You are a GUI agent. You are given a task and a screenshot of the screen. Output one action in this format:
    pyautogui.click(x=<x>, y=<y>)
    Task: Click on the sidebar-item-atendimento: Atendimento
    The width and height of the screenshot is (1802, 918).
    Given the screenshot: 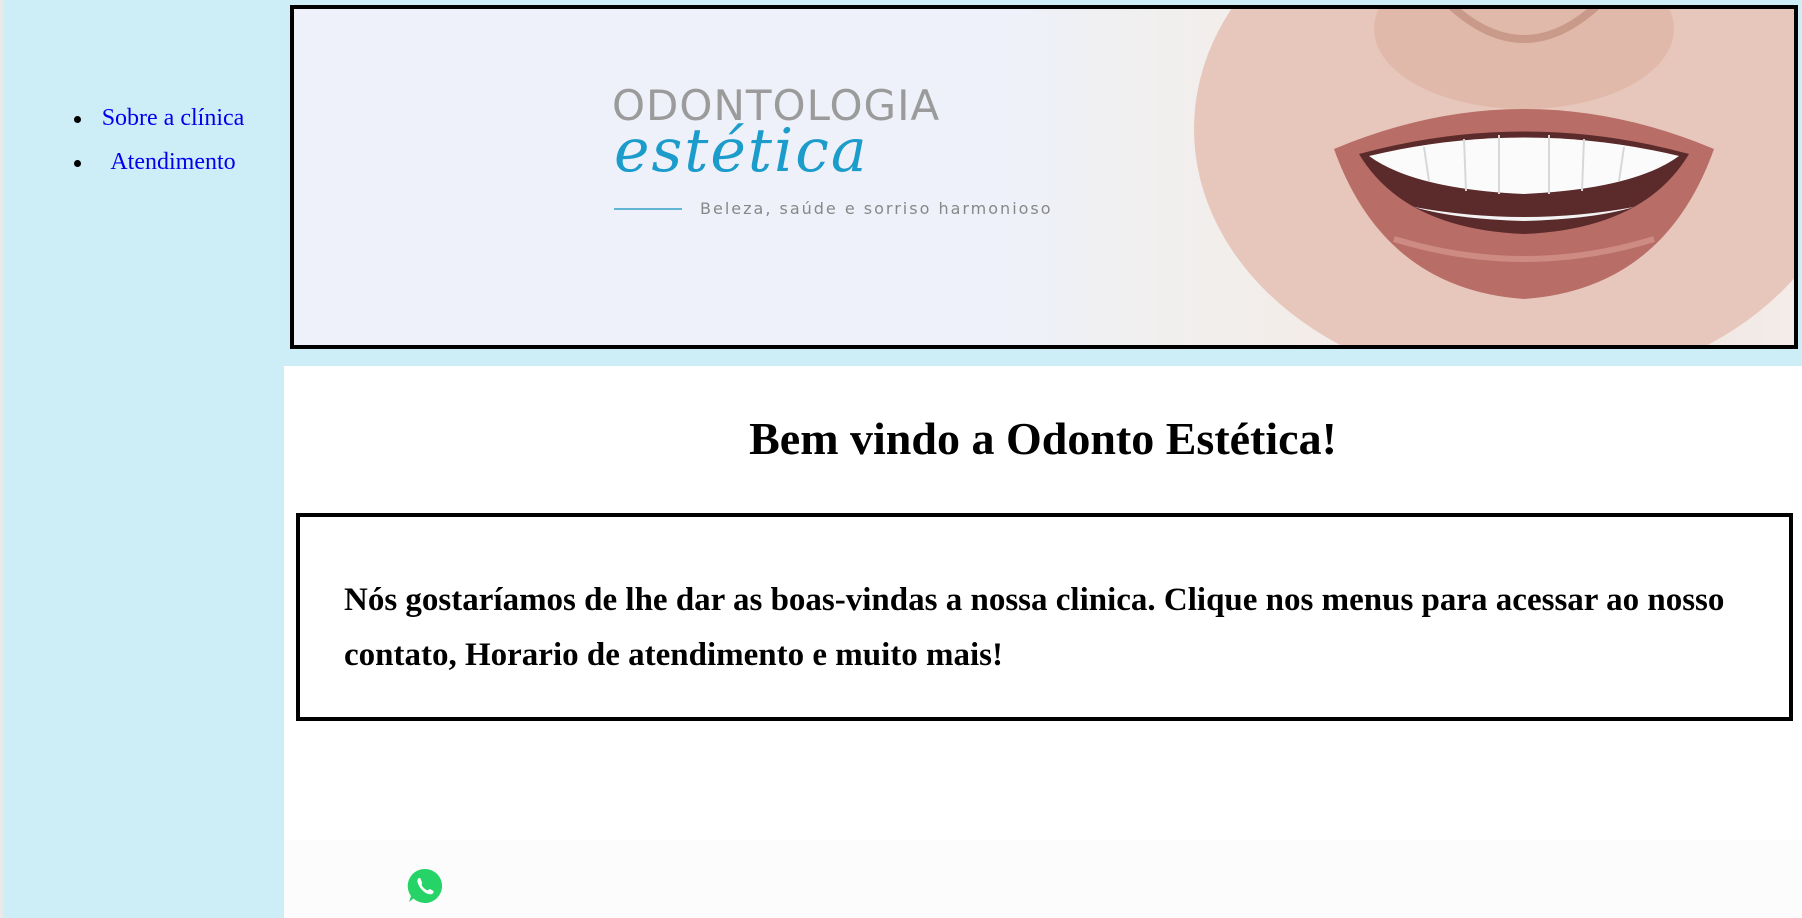 What is the action you would take?
    pyautogui.click(x=163, y=162)
    